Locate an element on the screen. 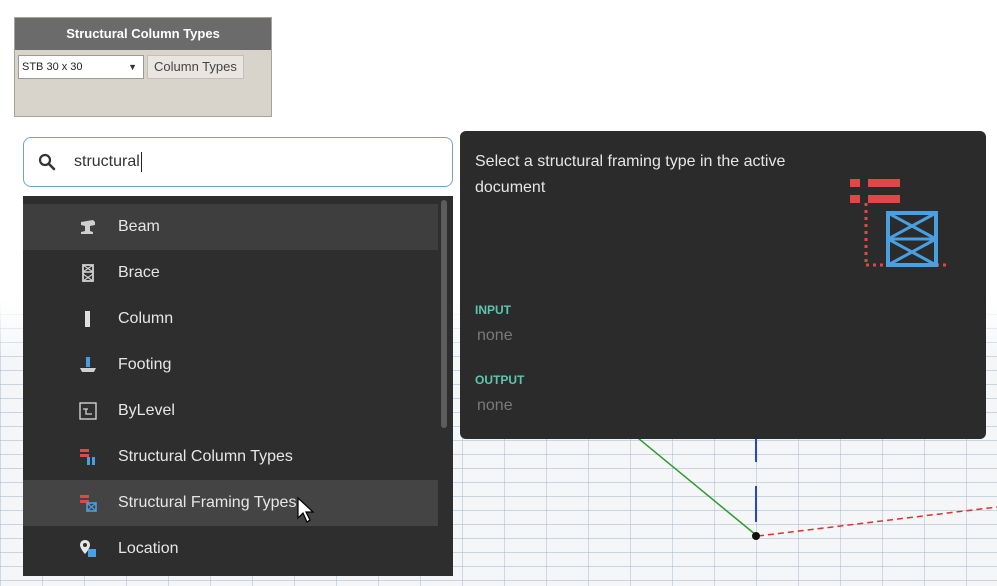  column-type-dropdown: STB 30 x 30 ▼ is located at coordinates (81, 67).